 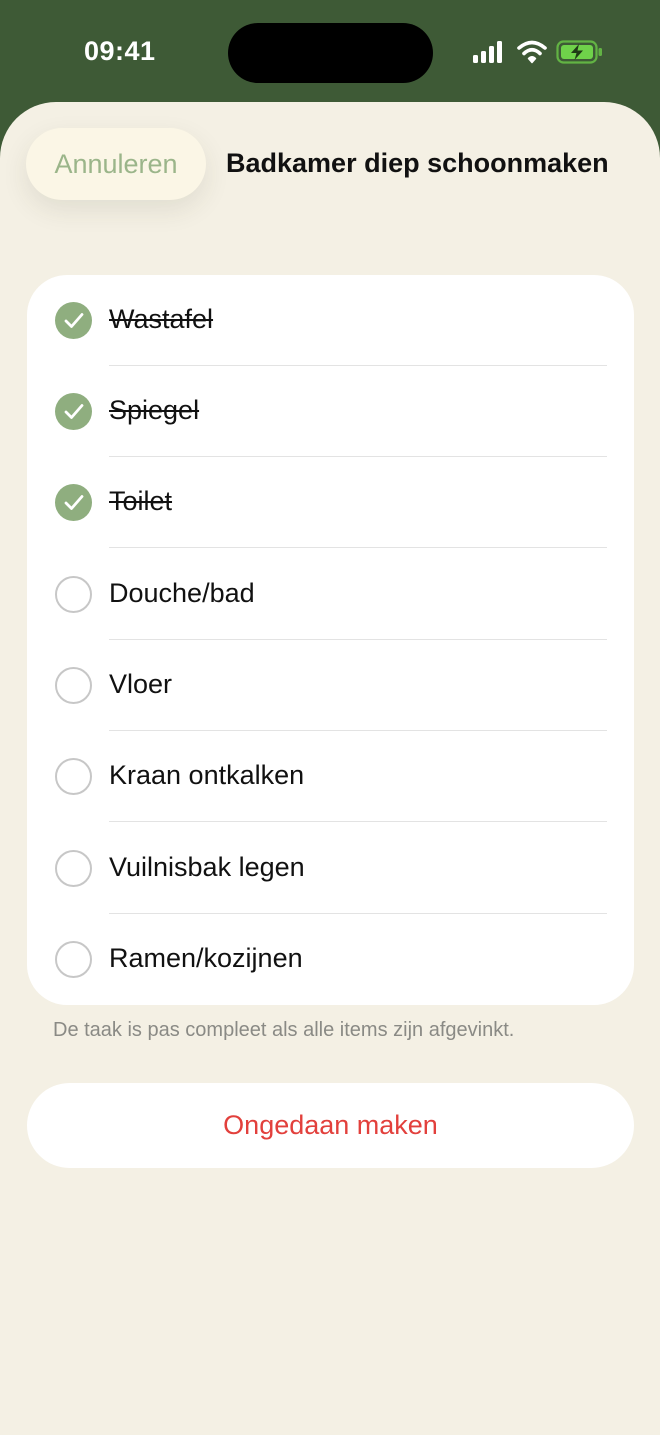 What do you see at coordinates (330, 502) in the screenshot?
I see `checklist-item-toilet: Toilet` at bounding box center [330, 502].